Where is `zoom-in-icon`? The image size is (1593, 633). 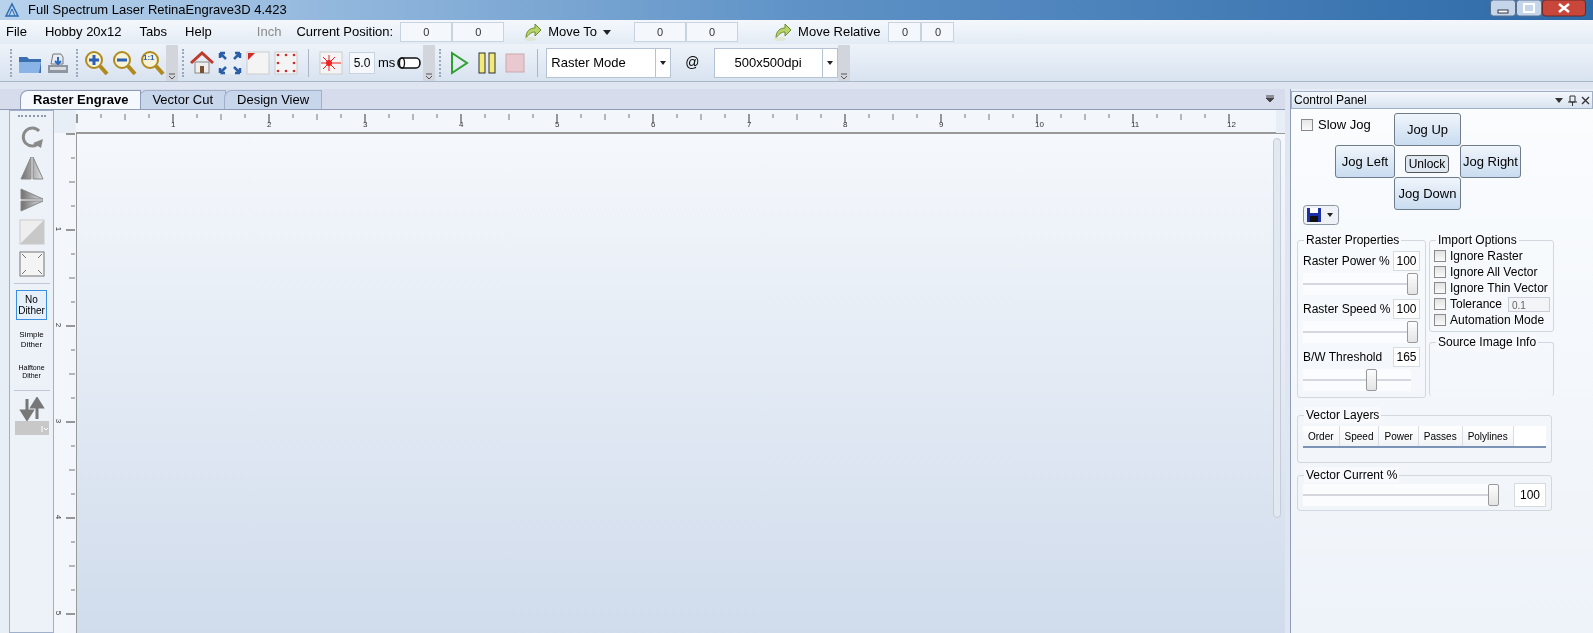 zoom-in-icon is located at coordinates (96, 62).